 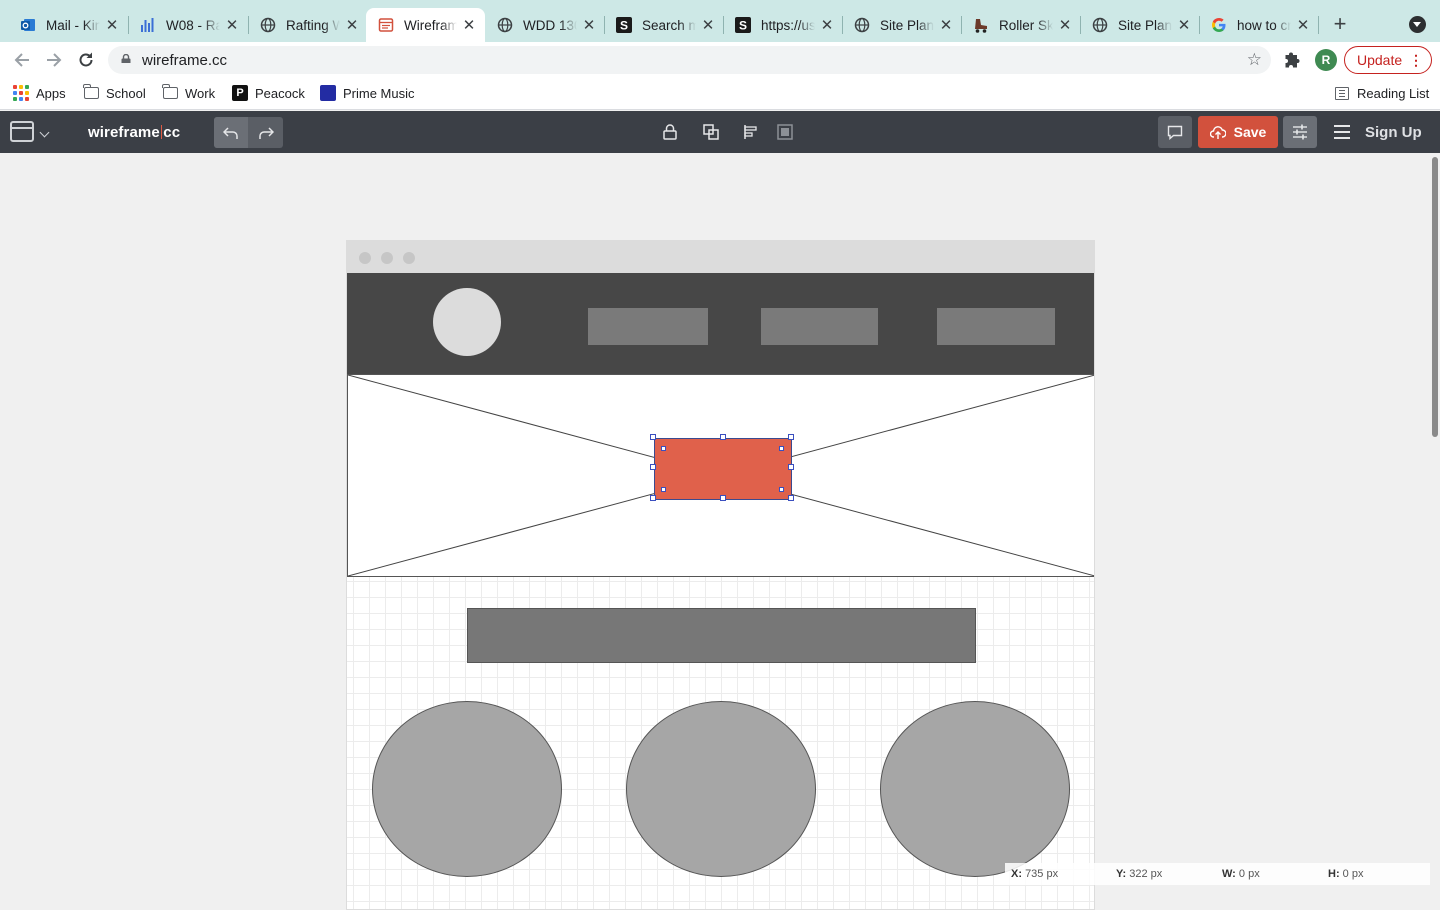 I want to click on bookmark-work: Work, so click(x=188, y=92).